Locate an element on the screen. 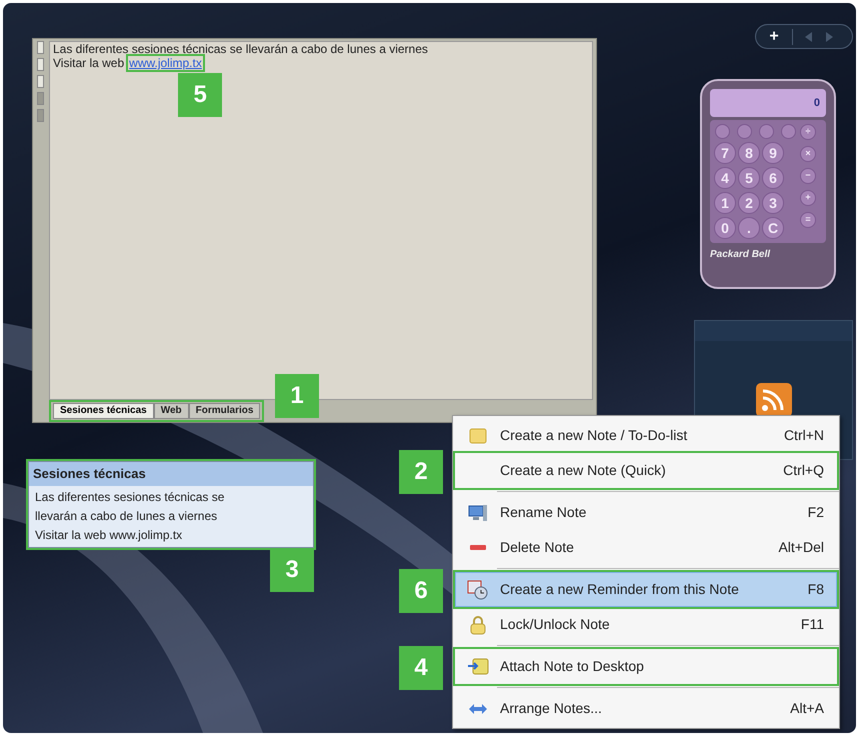  monitor-icon is located at coordinates (478, 513).